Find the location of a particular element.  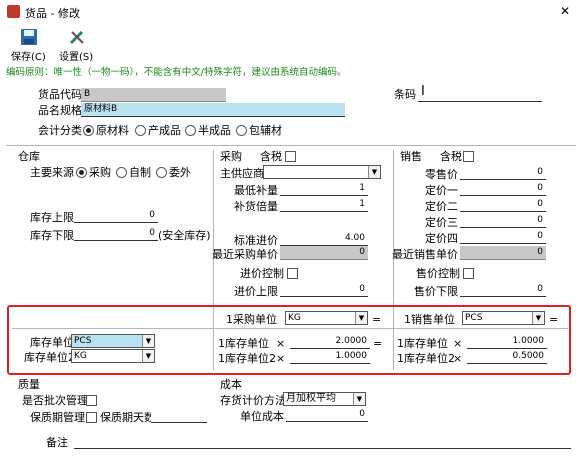

sales-conv1-field: 1.0000 is located at coordinates (507, 342).